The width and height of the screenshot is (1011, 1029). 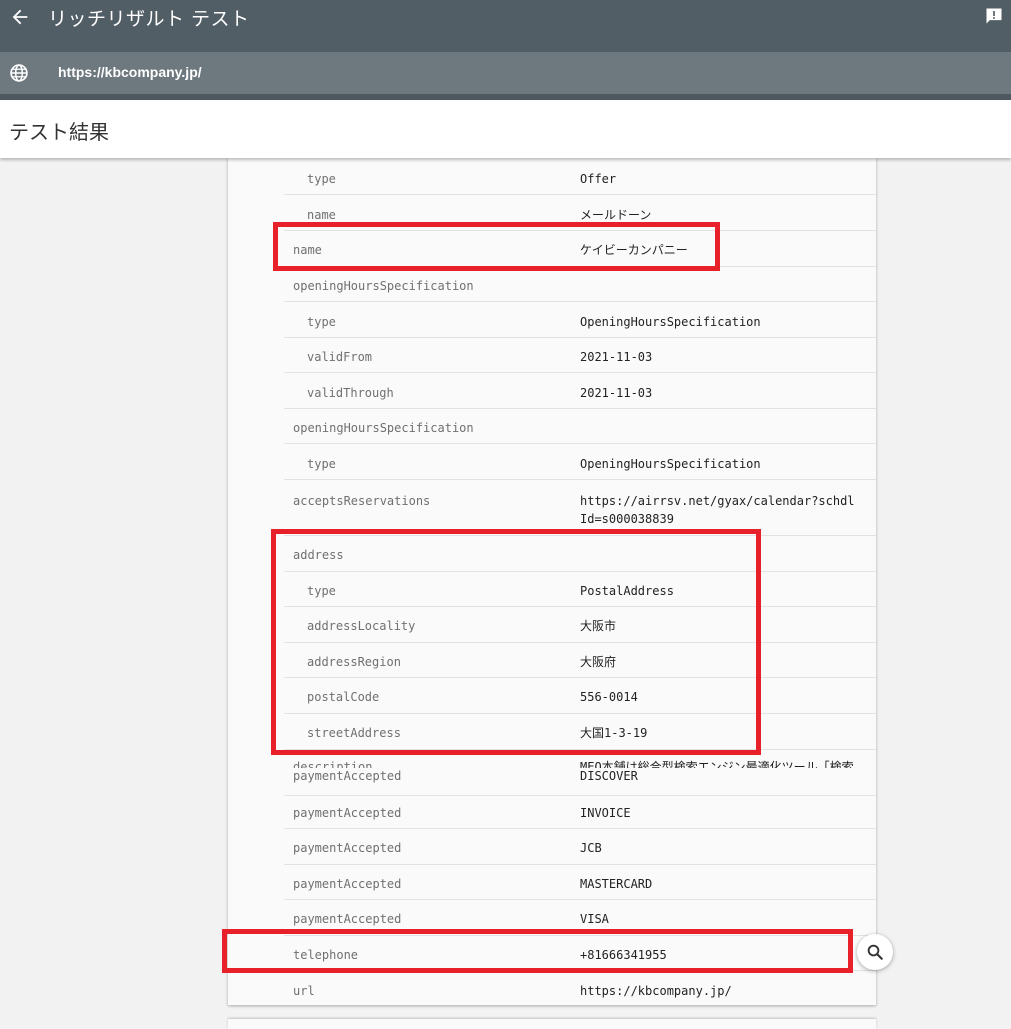 I want to click on highlight-address, so click(x=516, y=642).